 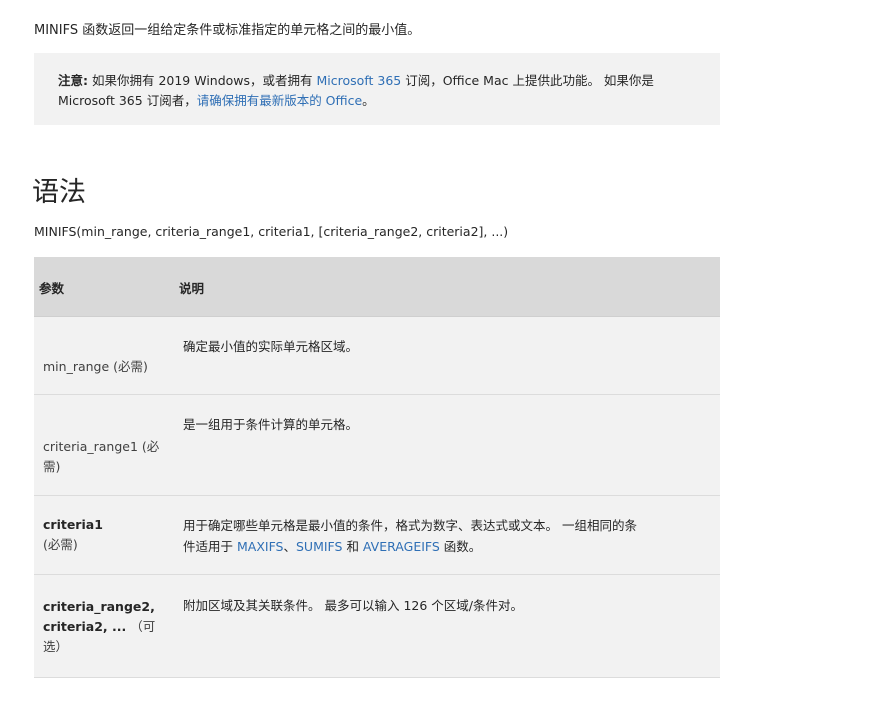 I want to click on param-line-2: criteria2, ... （可, so click(x=105, y=627).